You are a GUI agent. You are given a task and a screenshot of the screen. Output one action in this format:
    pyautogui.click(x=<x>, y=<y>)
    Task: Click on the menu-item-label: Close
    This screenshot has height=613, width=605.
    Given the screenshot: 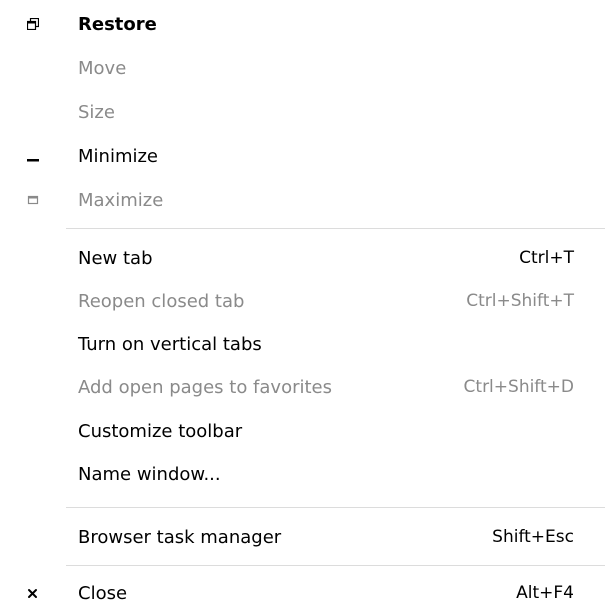 What is the action you would take?
    pyautogui.click(x=103, y=593)
    